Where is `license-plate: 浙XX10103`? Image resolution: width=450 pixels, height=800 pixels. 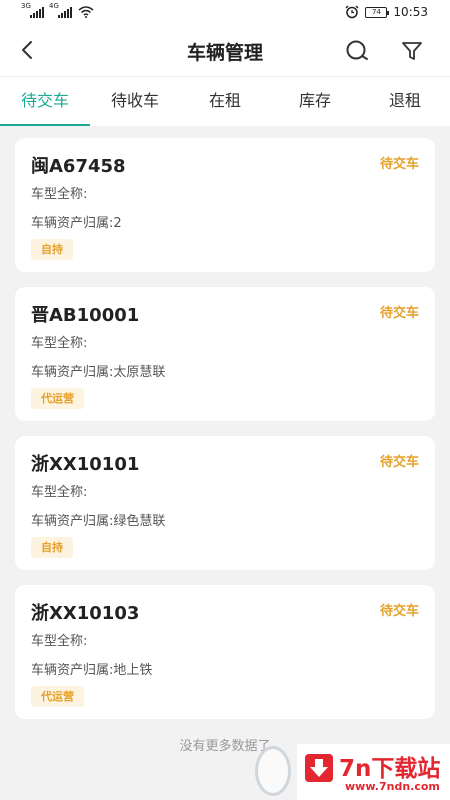 license-plate: 浙XX10103 is located at coordinates (85, 613).